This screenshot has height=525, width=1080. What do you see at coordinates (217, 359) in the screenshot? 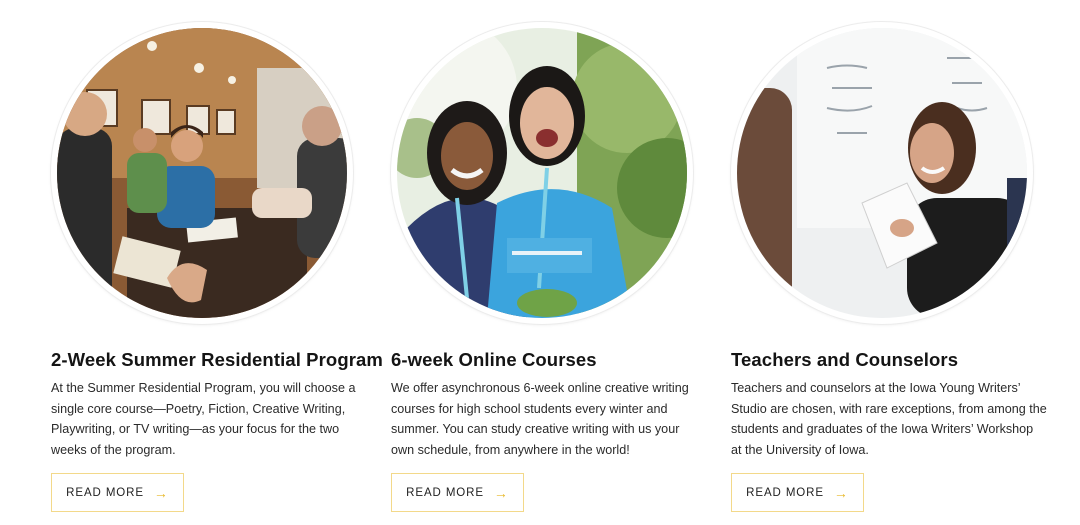
I see `card-title: 2-Week Summer Residential Program` at bounding box center [217, 359].